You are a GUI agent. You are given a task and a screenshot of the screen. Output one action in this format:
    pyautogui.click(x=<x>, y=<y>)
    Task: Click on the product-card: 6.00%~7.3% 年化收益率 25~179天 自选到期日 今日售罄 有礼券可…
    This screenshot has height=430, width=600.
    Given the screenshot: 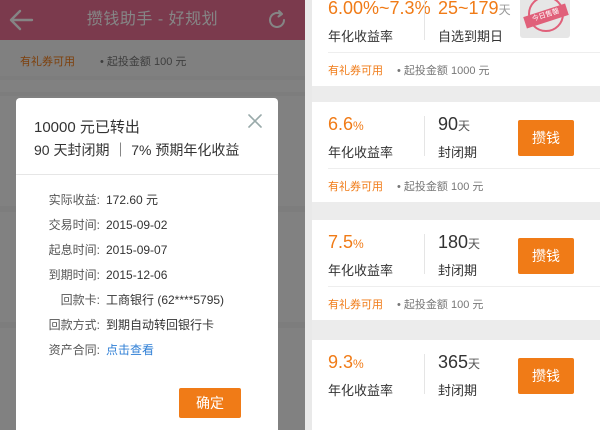 What is the action you would take?
    pyautogui.click(x=456, y=43)
    